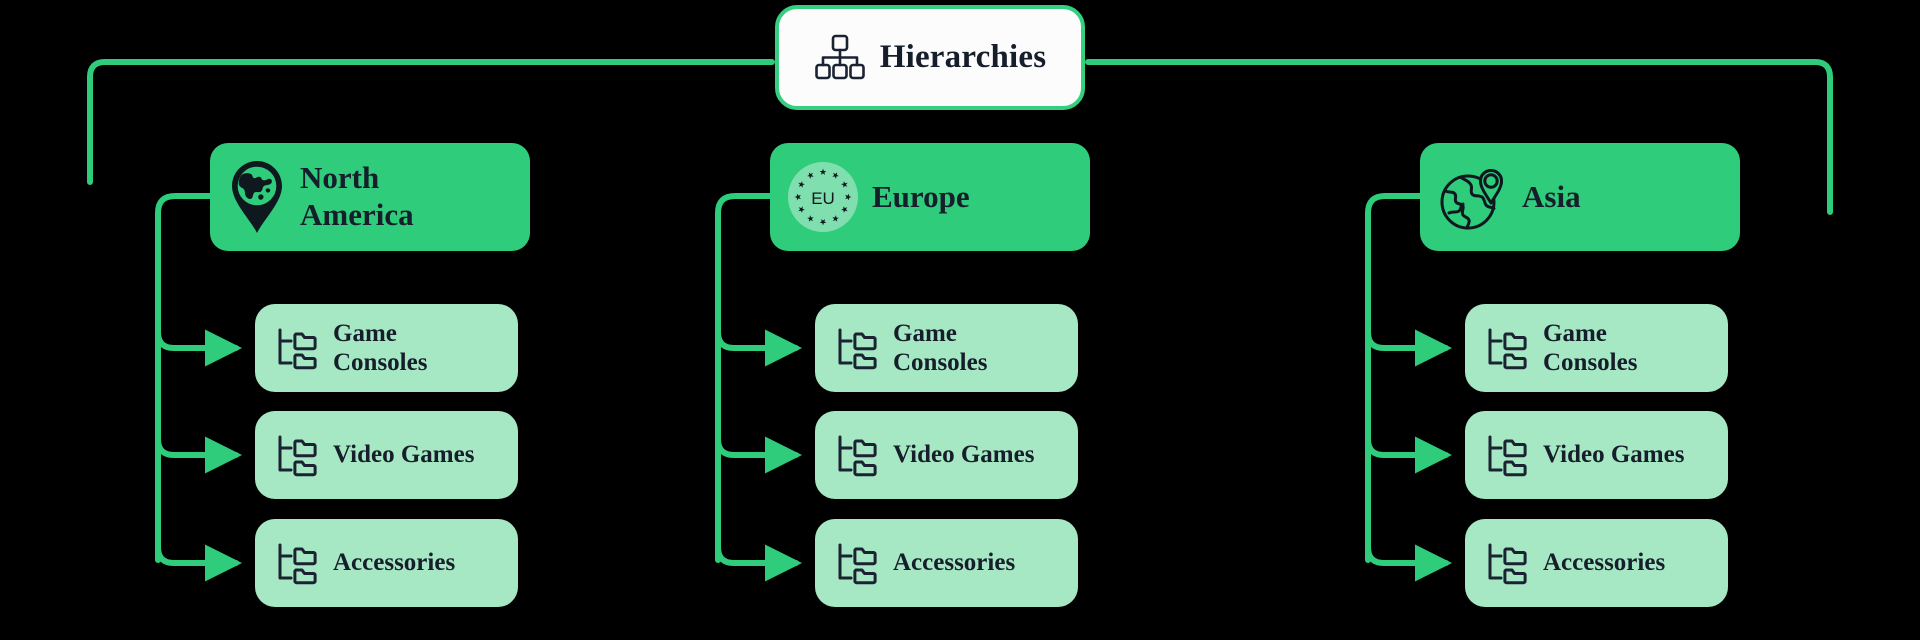 This screenshot has width=1920, height=640. I want to click on globe-with-pin-icon, so click(1471, 199).